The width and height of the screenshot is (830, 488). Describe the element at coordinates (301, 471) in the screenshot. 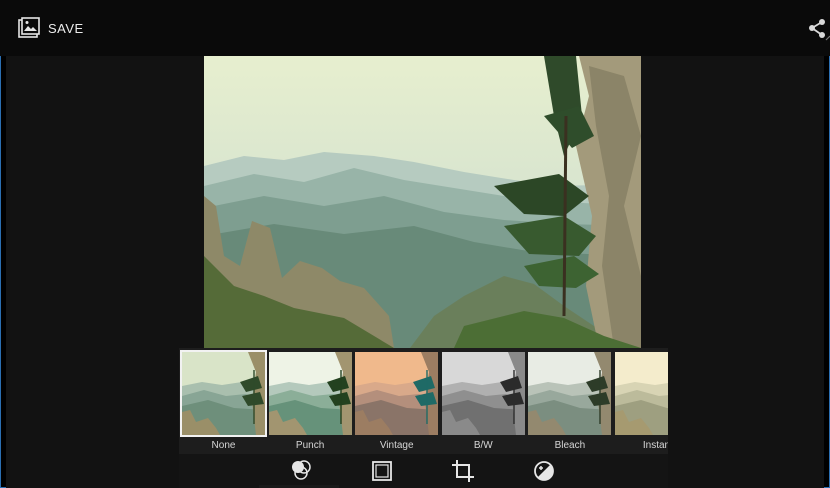

I see `color-filters-icon` at that location.